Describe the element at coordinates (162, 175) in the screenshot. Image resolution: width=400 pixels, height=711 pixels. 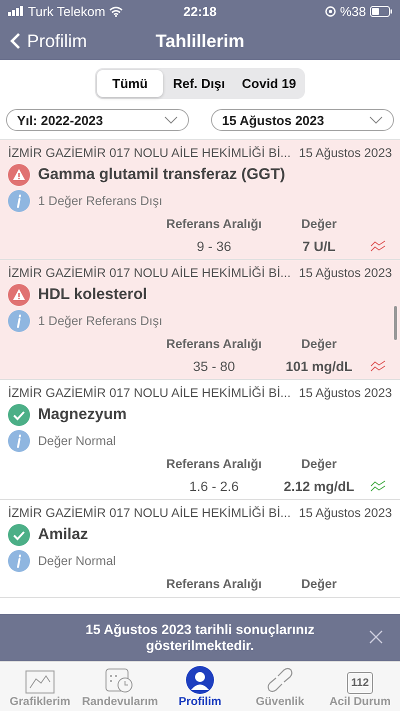
I see `test-name: Gamma glutamil transferaz (GGT)` at that location.